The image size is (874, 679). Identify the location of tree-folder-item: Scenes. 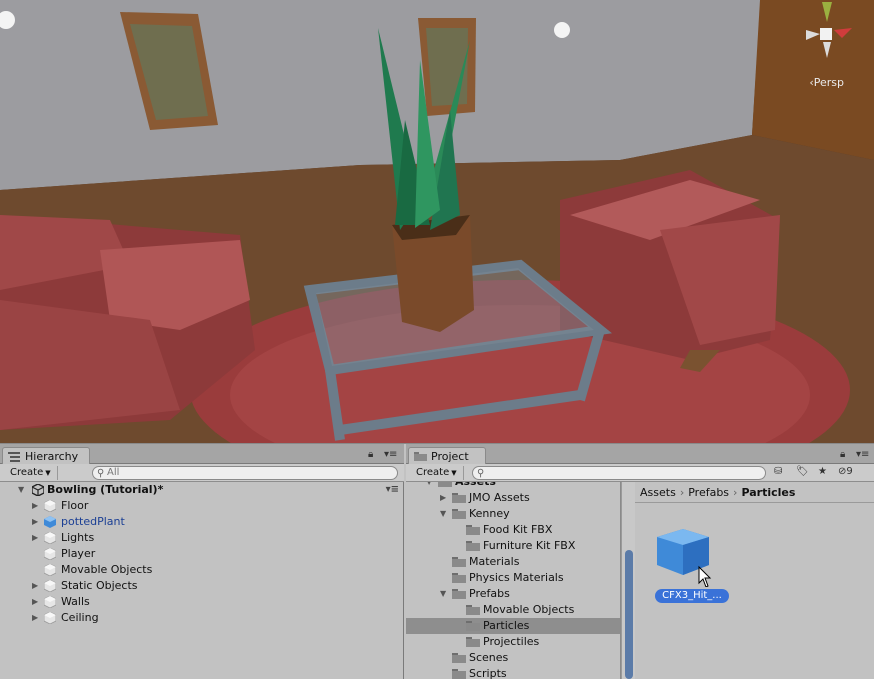
(513, 658).